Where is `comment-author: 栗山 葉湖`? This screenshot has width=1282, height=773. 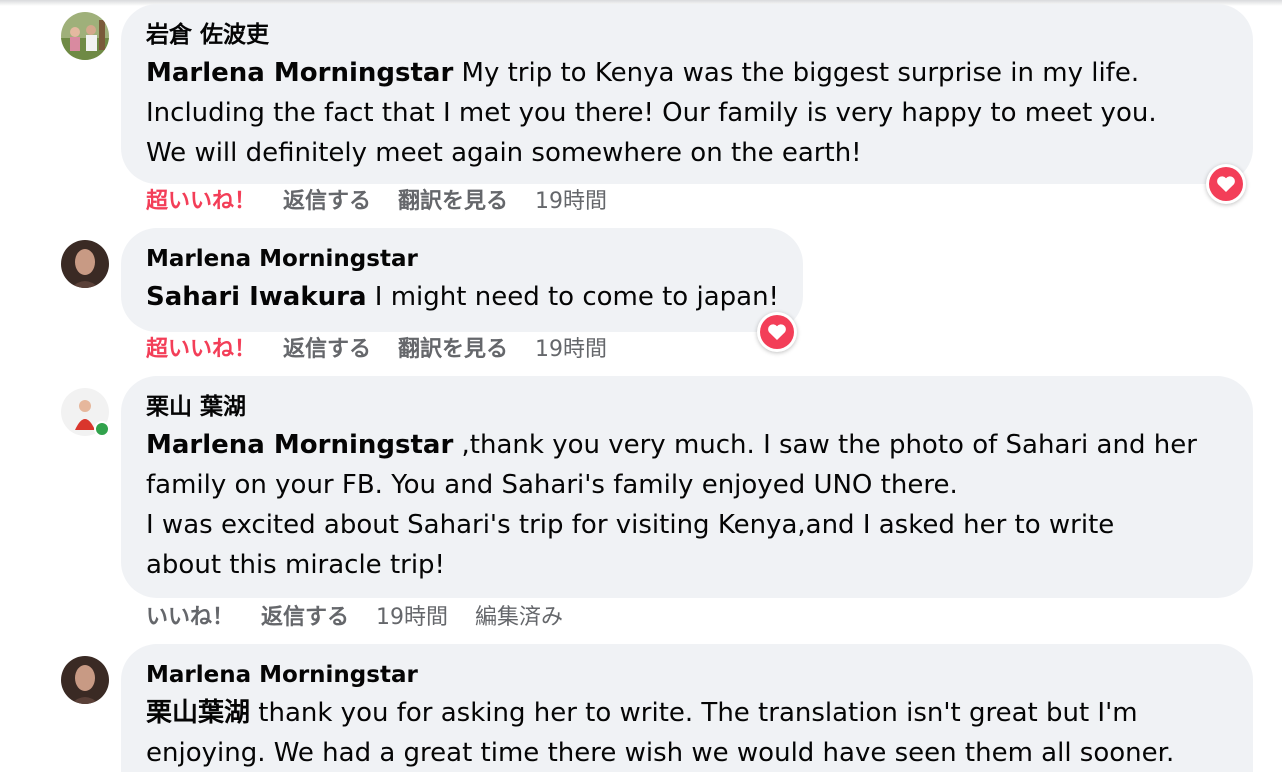 comment-author: 栗山 葉湖 is located at coordinates (687, 407).